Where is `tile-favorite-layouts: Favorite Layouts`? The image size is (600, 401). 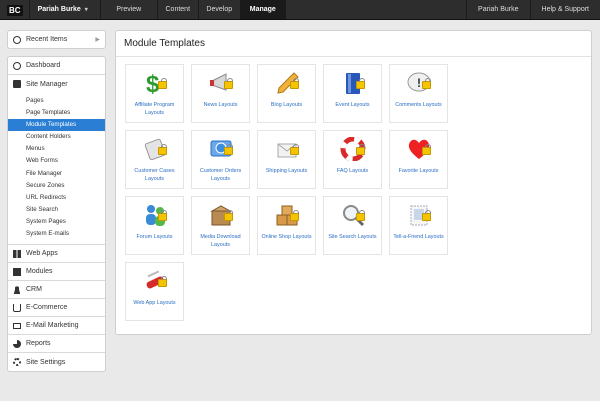 tile-favorite-layouts: Favorite Layouts is located at coordinates (418, 159).